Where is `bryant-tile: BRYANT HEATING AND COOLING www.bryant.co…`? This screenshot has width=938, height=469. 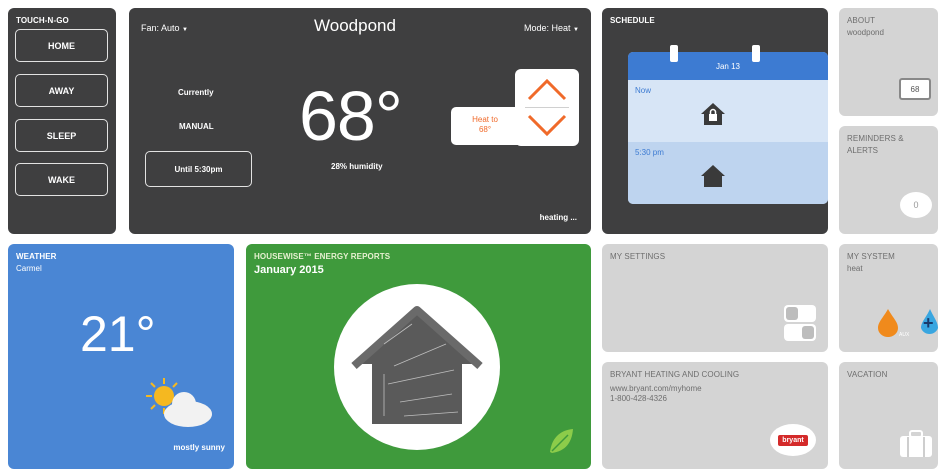 bryant-tile: BRYANT HEATING AND COOLING www.bryant.co… is located at coordinates (715, 415).